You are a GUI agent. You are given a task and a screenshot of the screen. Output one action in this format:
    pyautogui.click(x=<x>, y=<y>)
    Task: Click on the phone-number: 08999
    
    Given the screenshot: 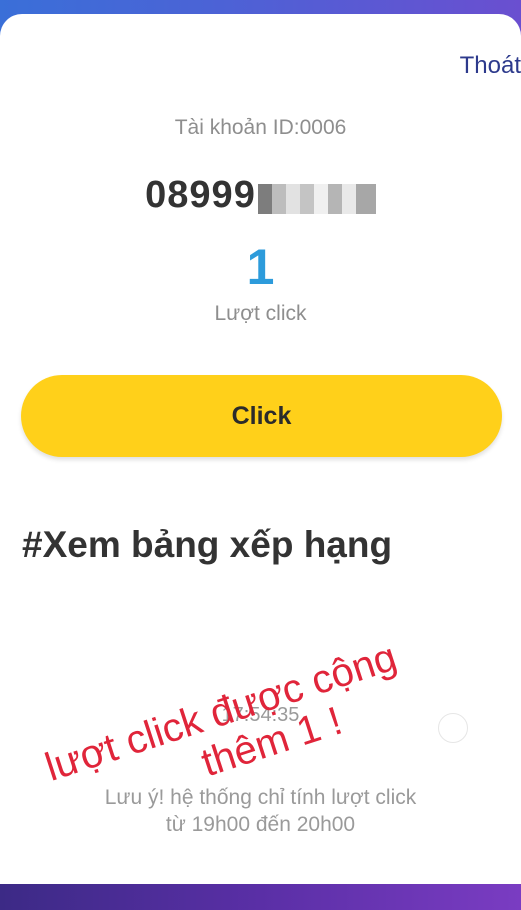 What is the action you would take?
    pyautogui.click(x=260, y=196)
    